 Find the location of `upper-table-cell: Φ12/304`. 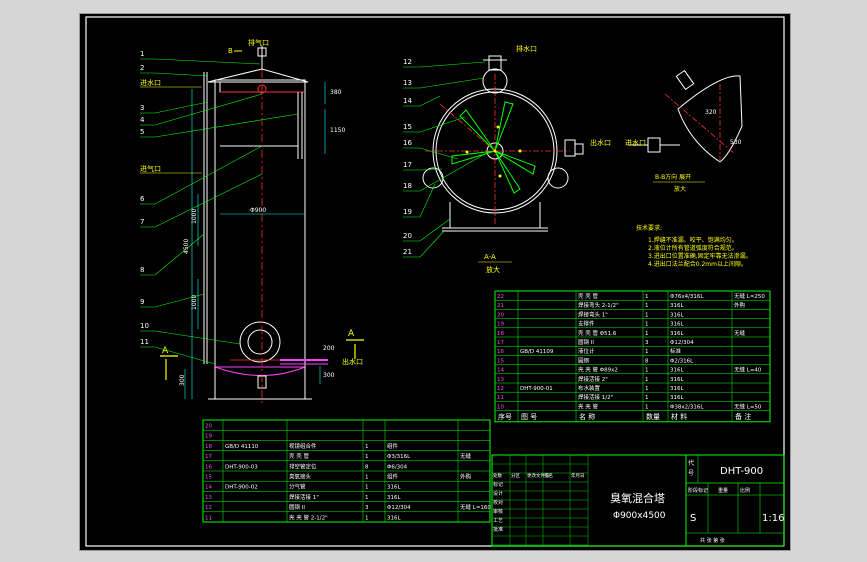

upper-table-cell: Φ12/304 is located at coordinates (682, 343).